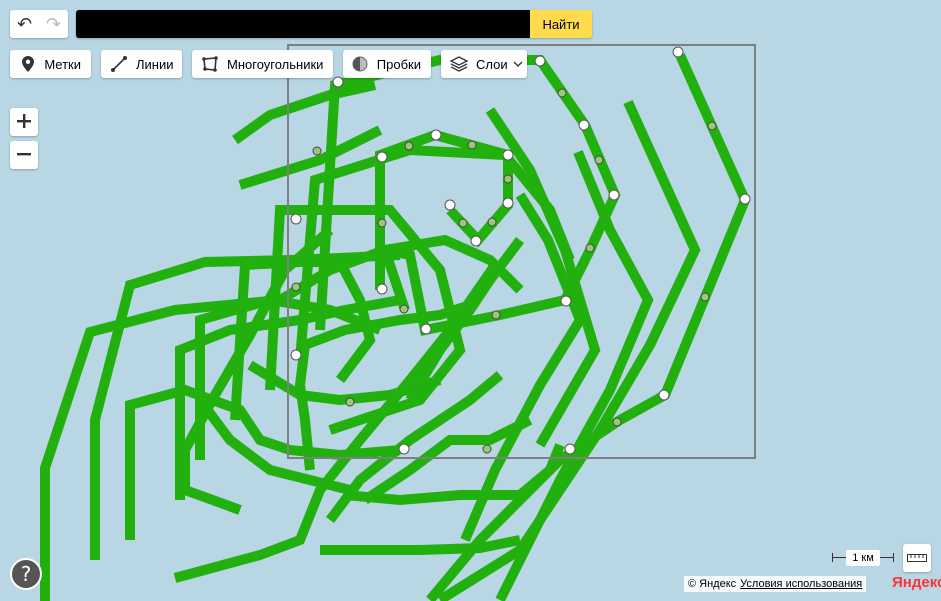  I want to click on traffic-button: Пробки, so click(387, 64).